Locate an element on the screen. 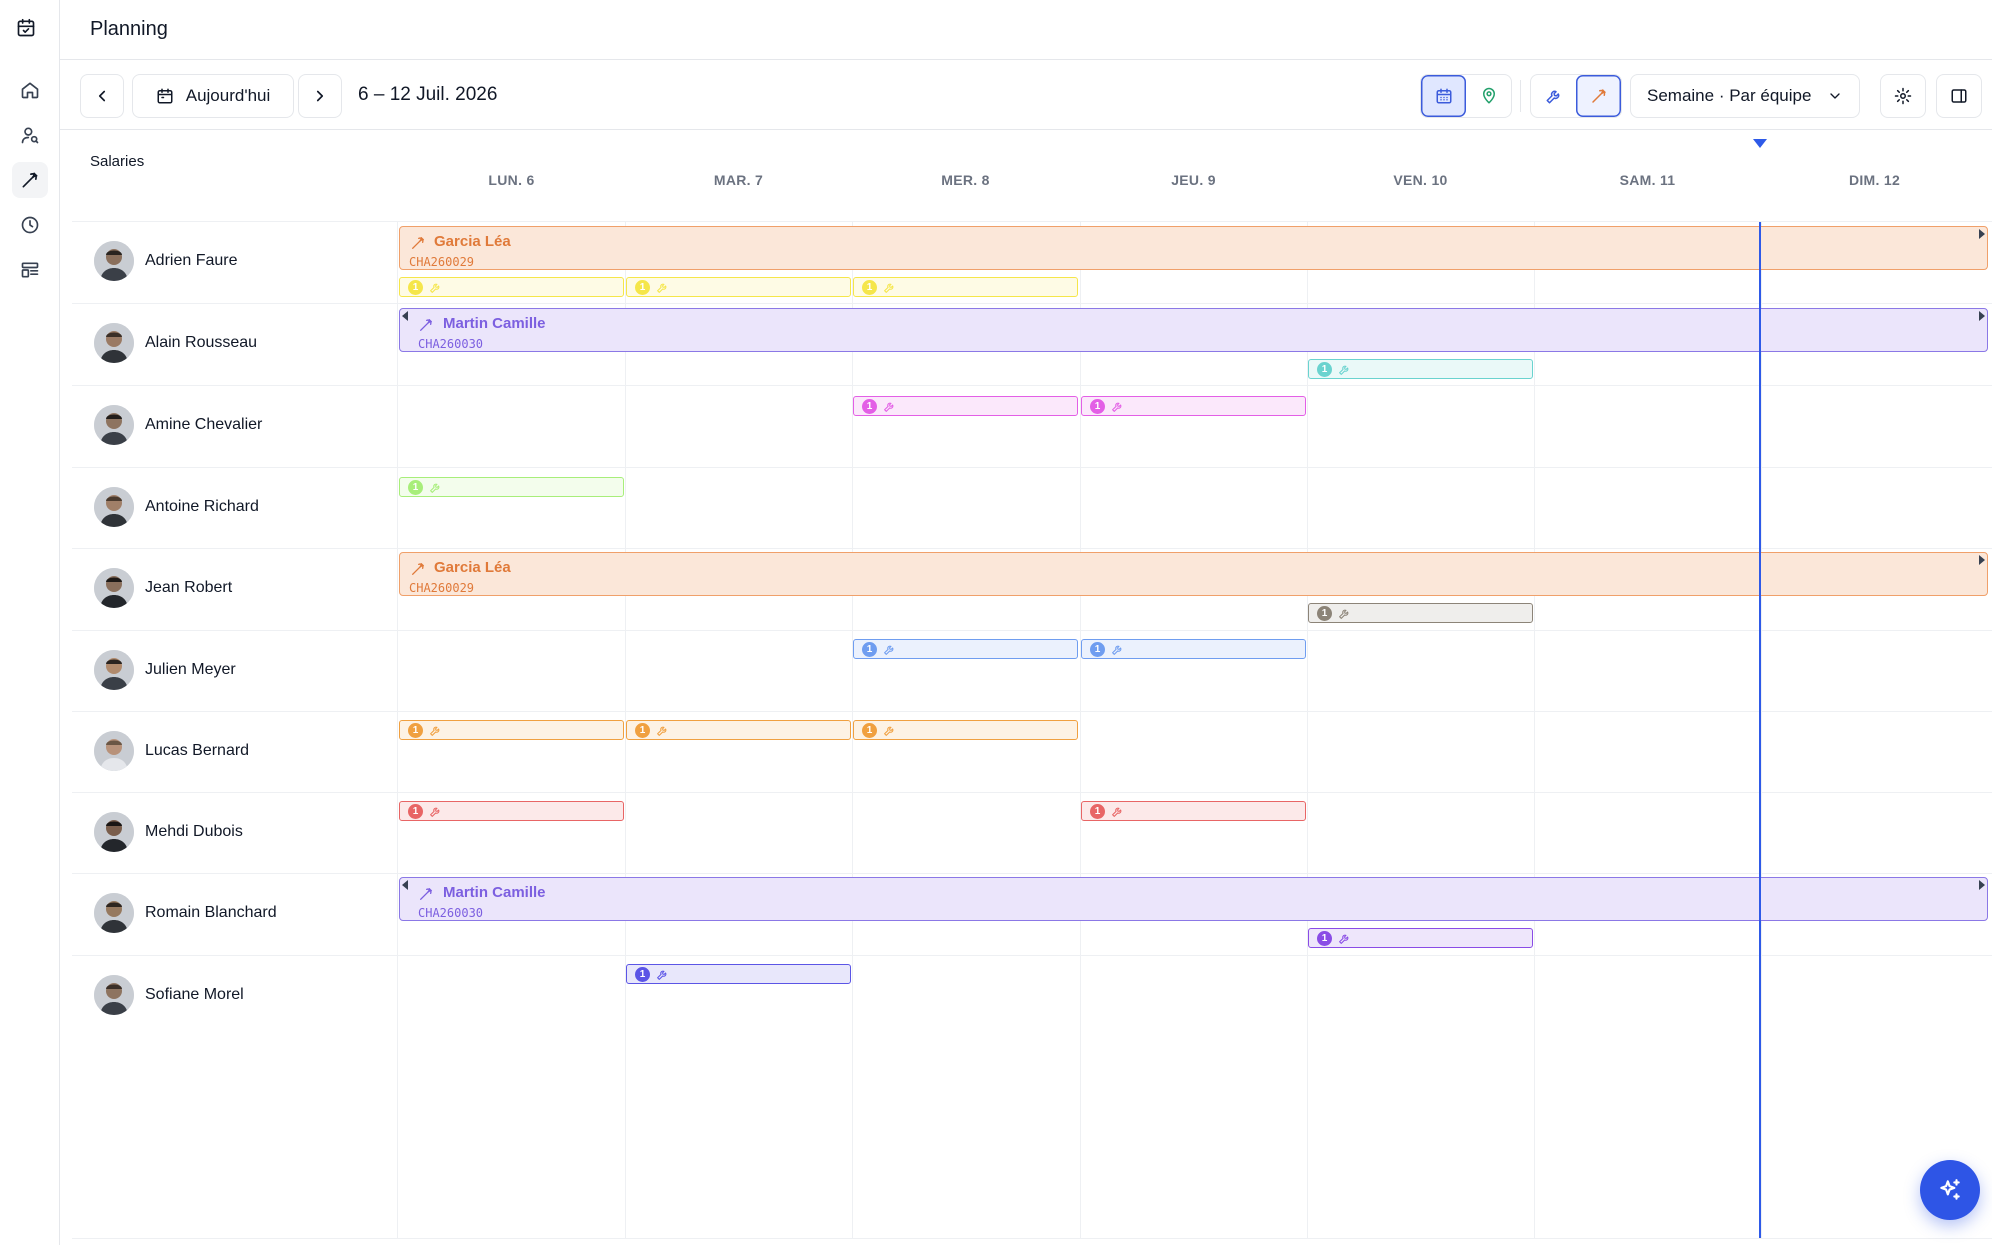 The height and width of the screenshot is (1245, 1992). ai-assistant-button is located at coordinates (1950, 1190).